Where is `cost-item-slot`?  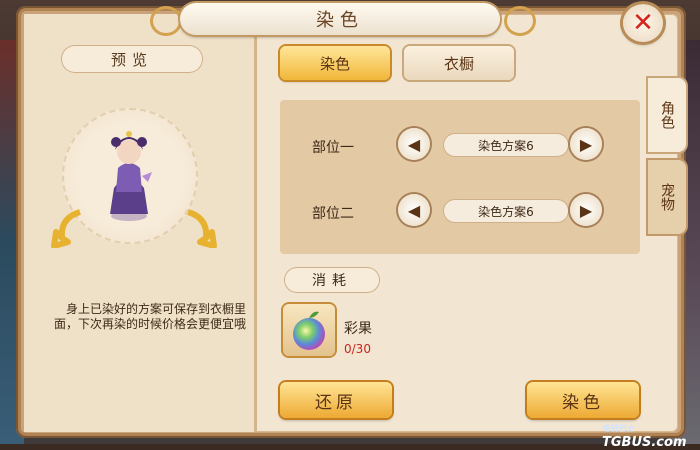
cost-item-slot is located at coordinates (309, 330).